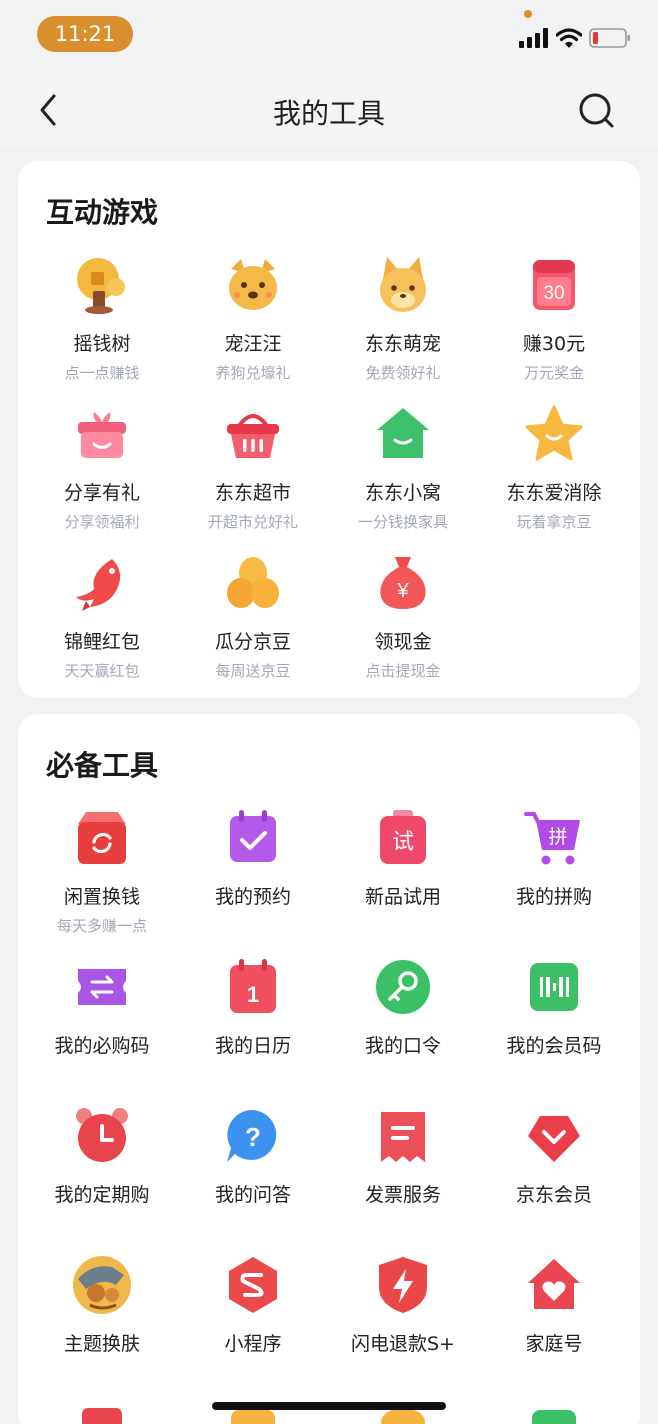 Image resolution: width=658 pixels, height=1424 pixels. What do you see at coordinates (102, 212) in the screenshot?
I see `games-section-title: 互动游戏` at bounding box center [102, 212].